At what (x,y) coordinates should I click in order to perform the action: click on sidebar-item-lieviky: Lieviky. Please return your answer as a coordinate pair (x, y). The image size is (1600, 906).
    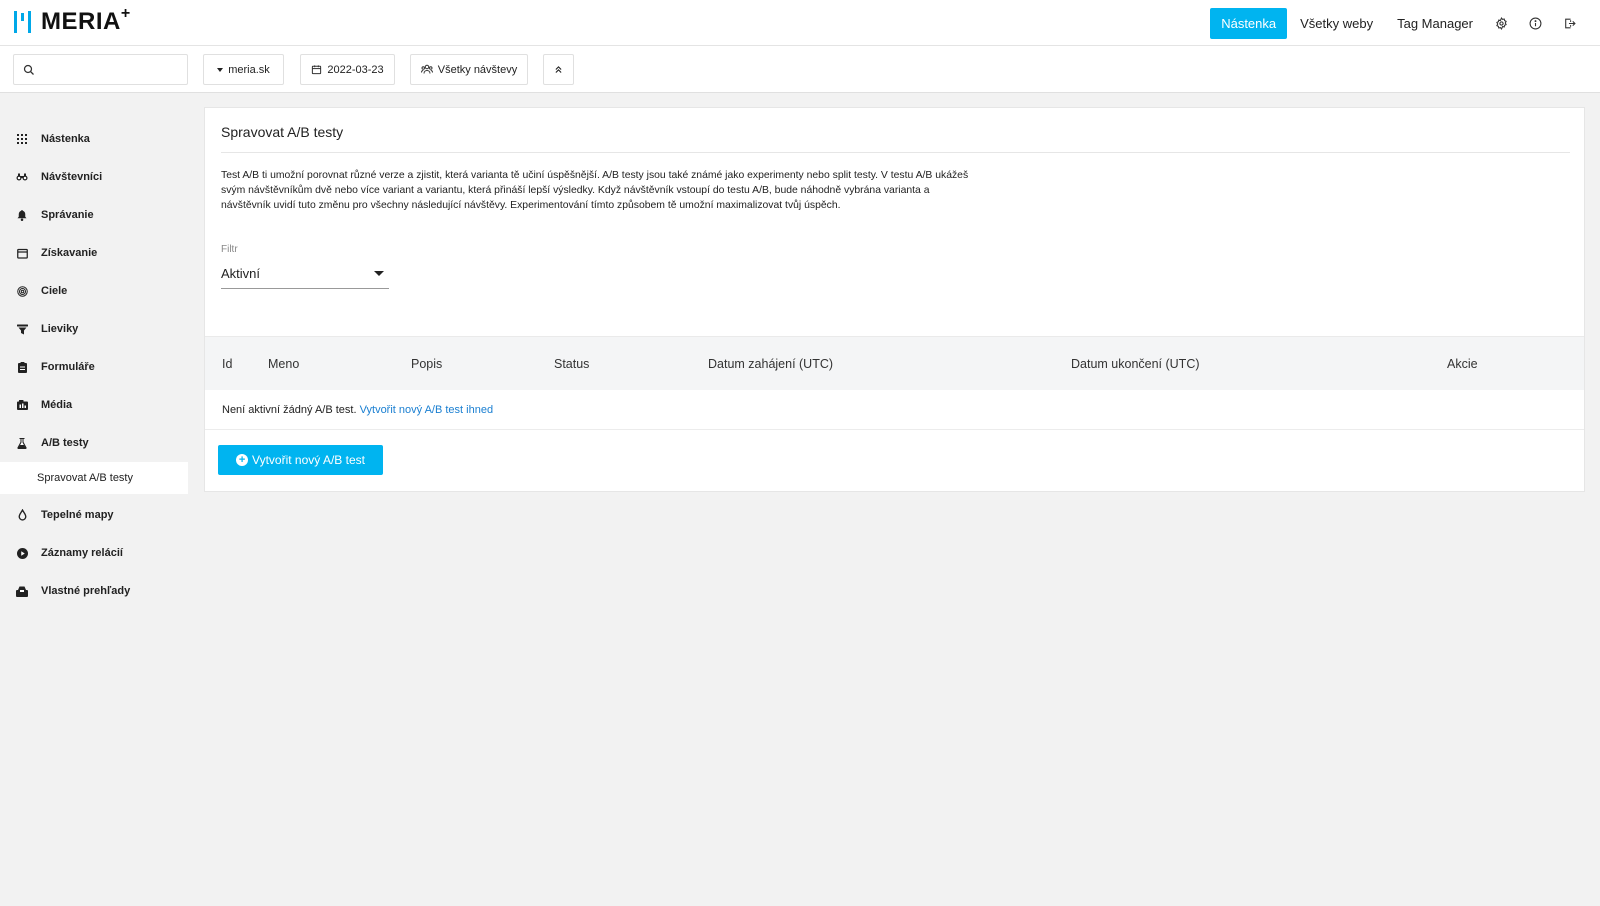
    Looking at the image, I should click on (94, 329).